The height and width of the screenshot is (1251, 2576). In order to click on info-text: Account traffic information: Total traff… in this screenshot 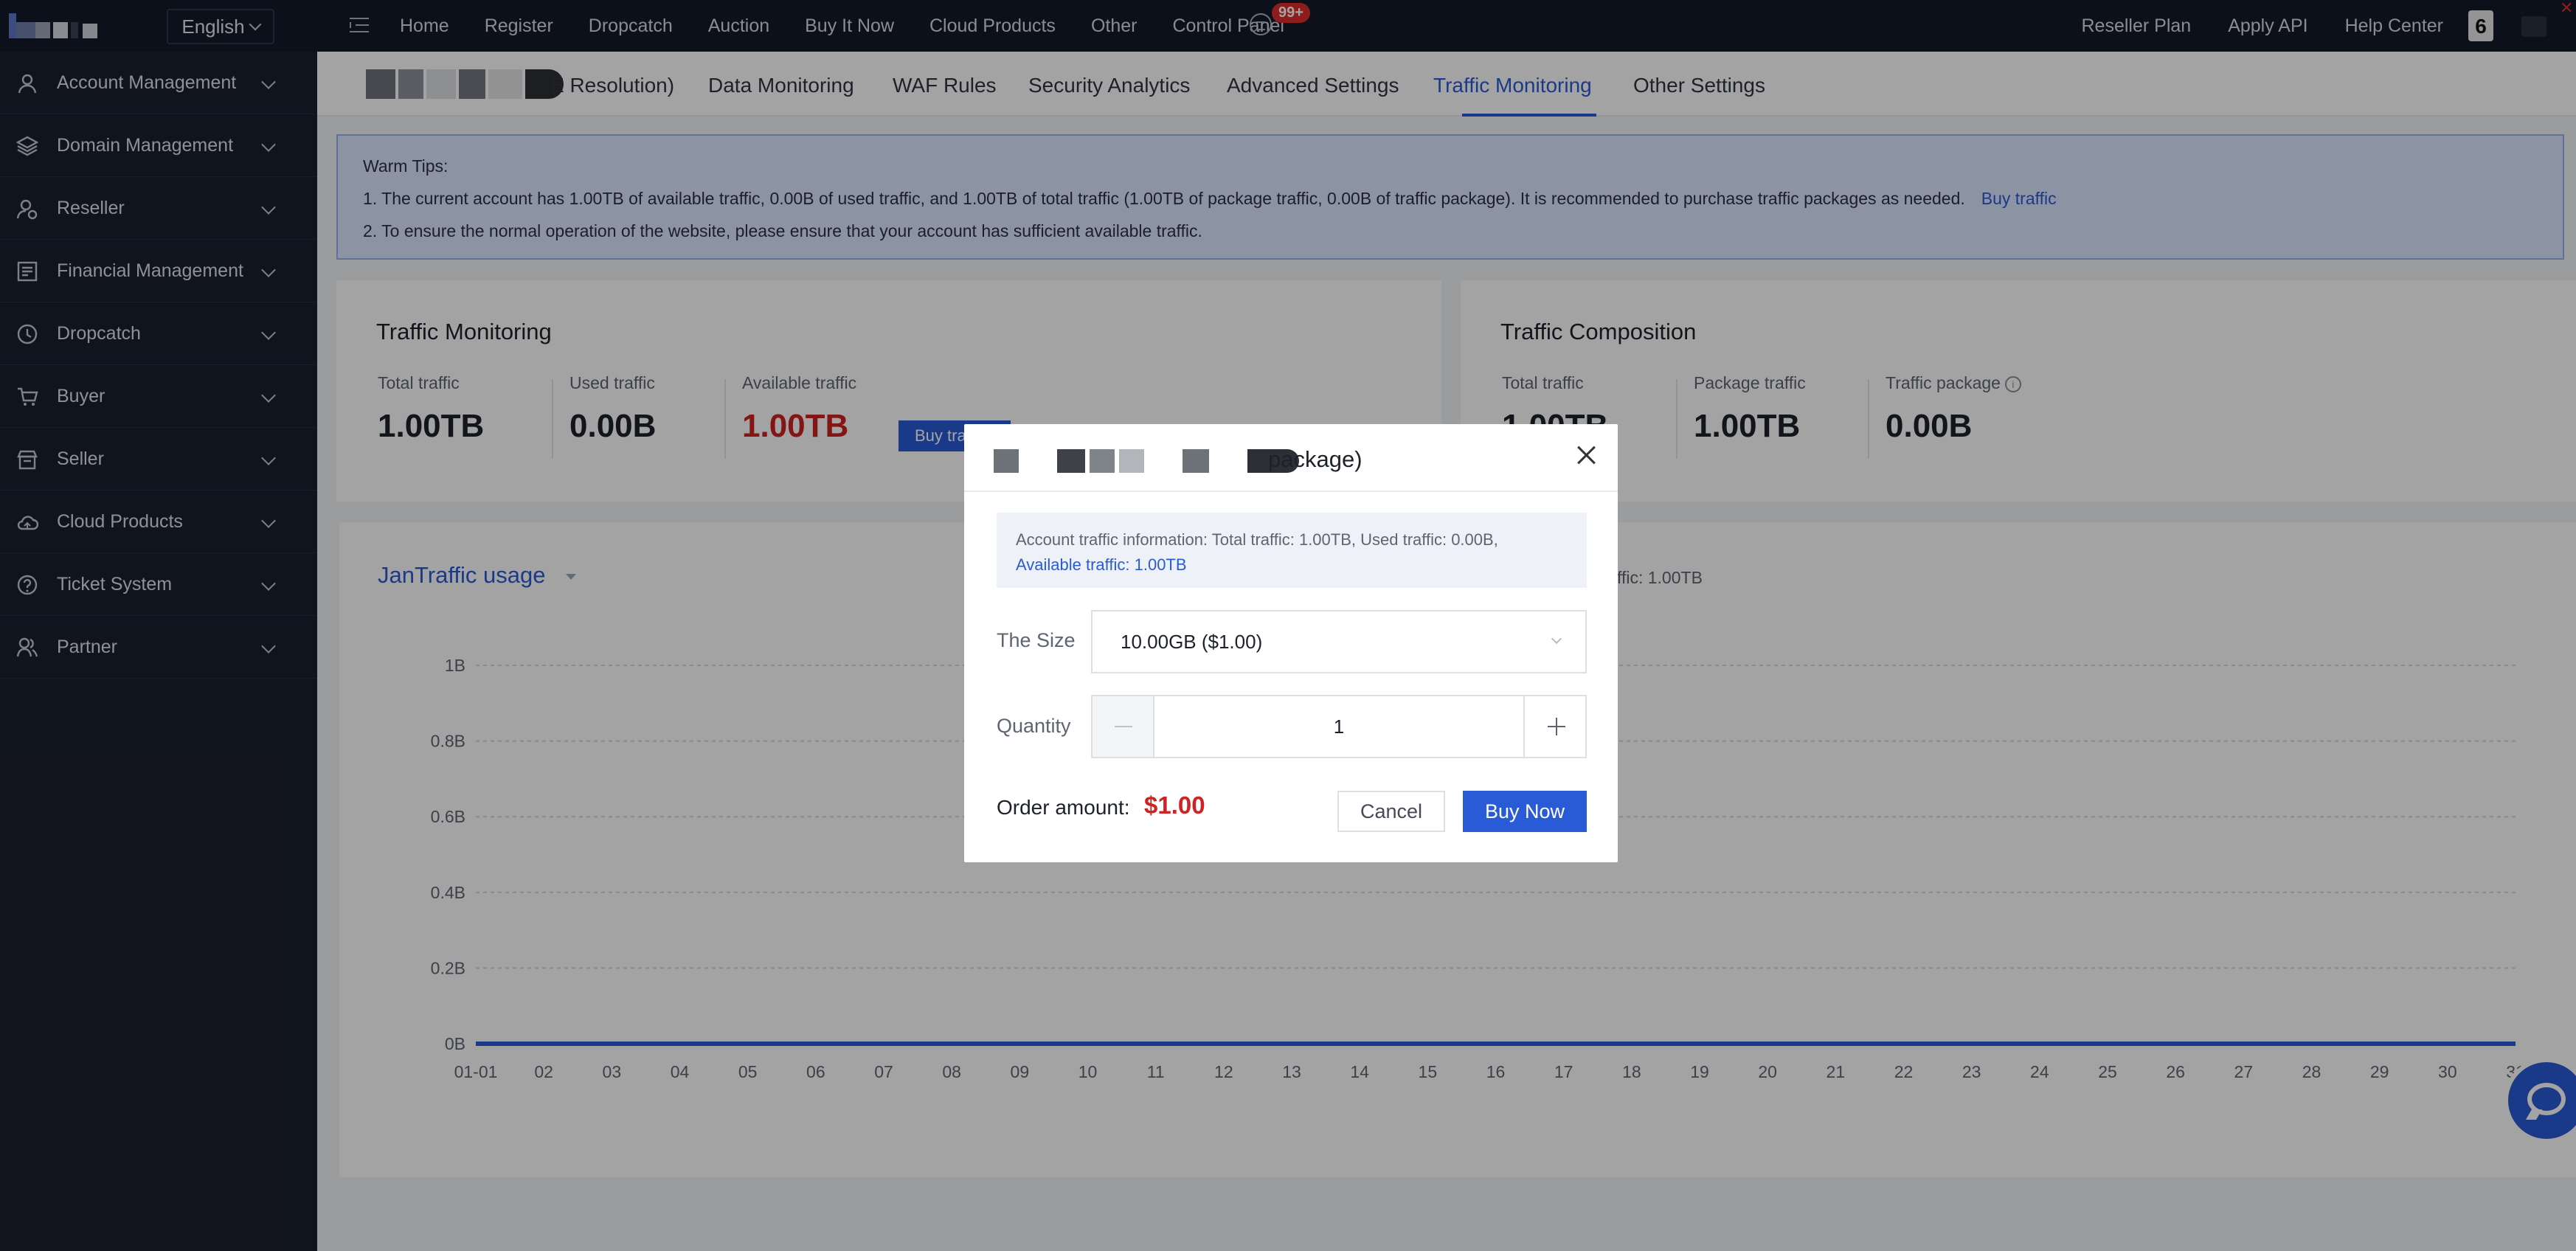, I will do `click(1257, 539)`.